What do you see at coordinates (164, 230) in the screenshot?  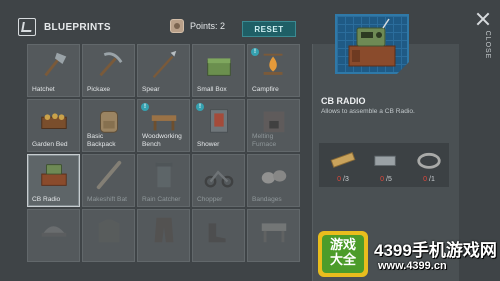 I see `pants-icon` at bounding box center [164, 230].